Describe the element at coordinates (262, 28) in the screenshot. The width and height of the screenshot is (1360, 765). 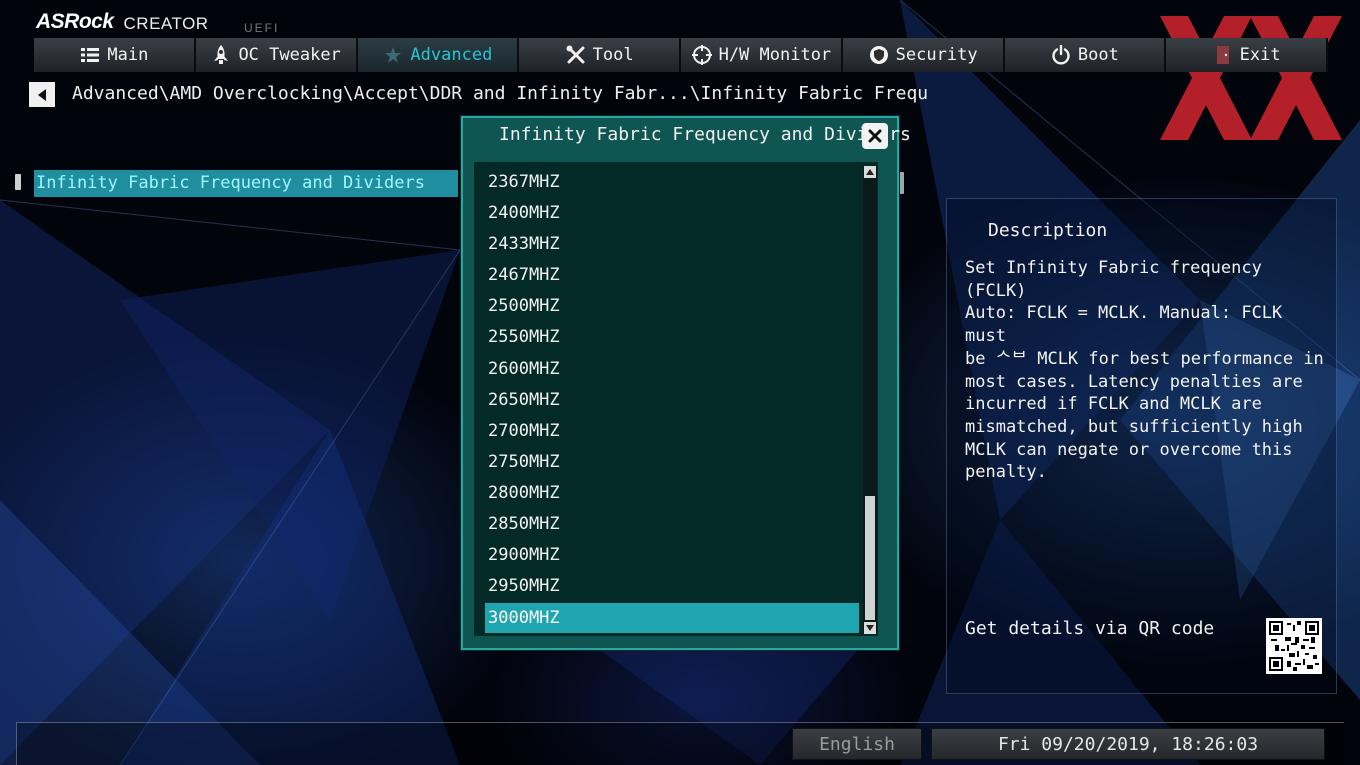
I see `brand-firmware: UEFI` at that location.